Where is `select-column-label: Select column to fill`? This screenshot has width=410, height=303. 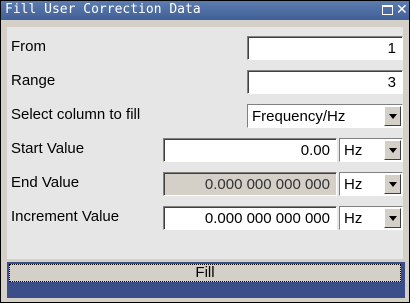
select-column-label: Select column to fill is located at coordinates (76, 114).